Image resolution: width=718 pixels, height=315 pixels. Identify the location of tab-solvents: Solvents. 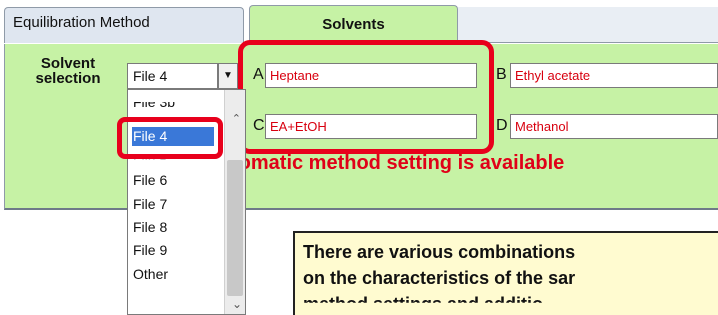
(353, 25).